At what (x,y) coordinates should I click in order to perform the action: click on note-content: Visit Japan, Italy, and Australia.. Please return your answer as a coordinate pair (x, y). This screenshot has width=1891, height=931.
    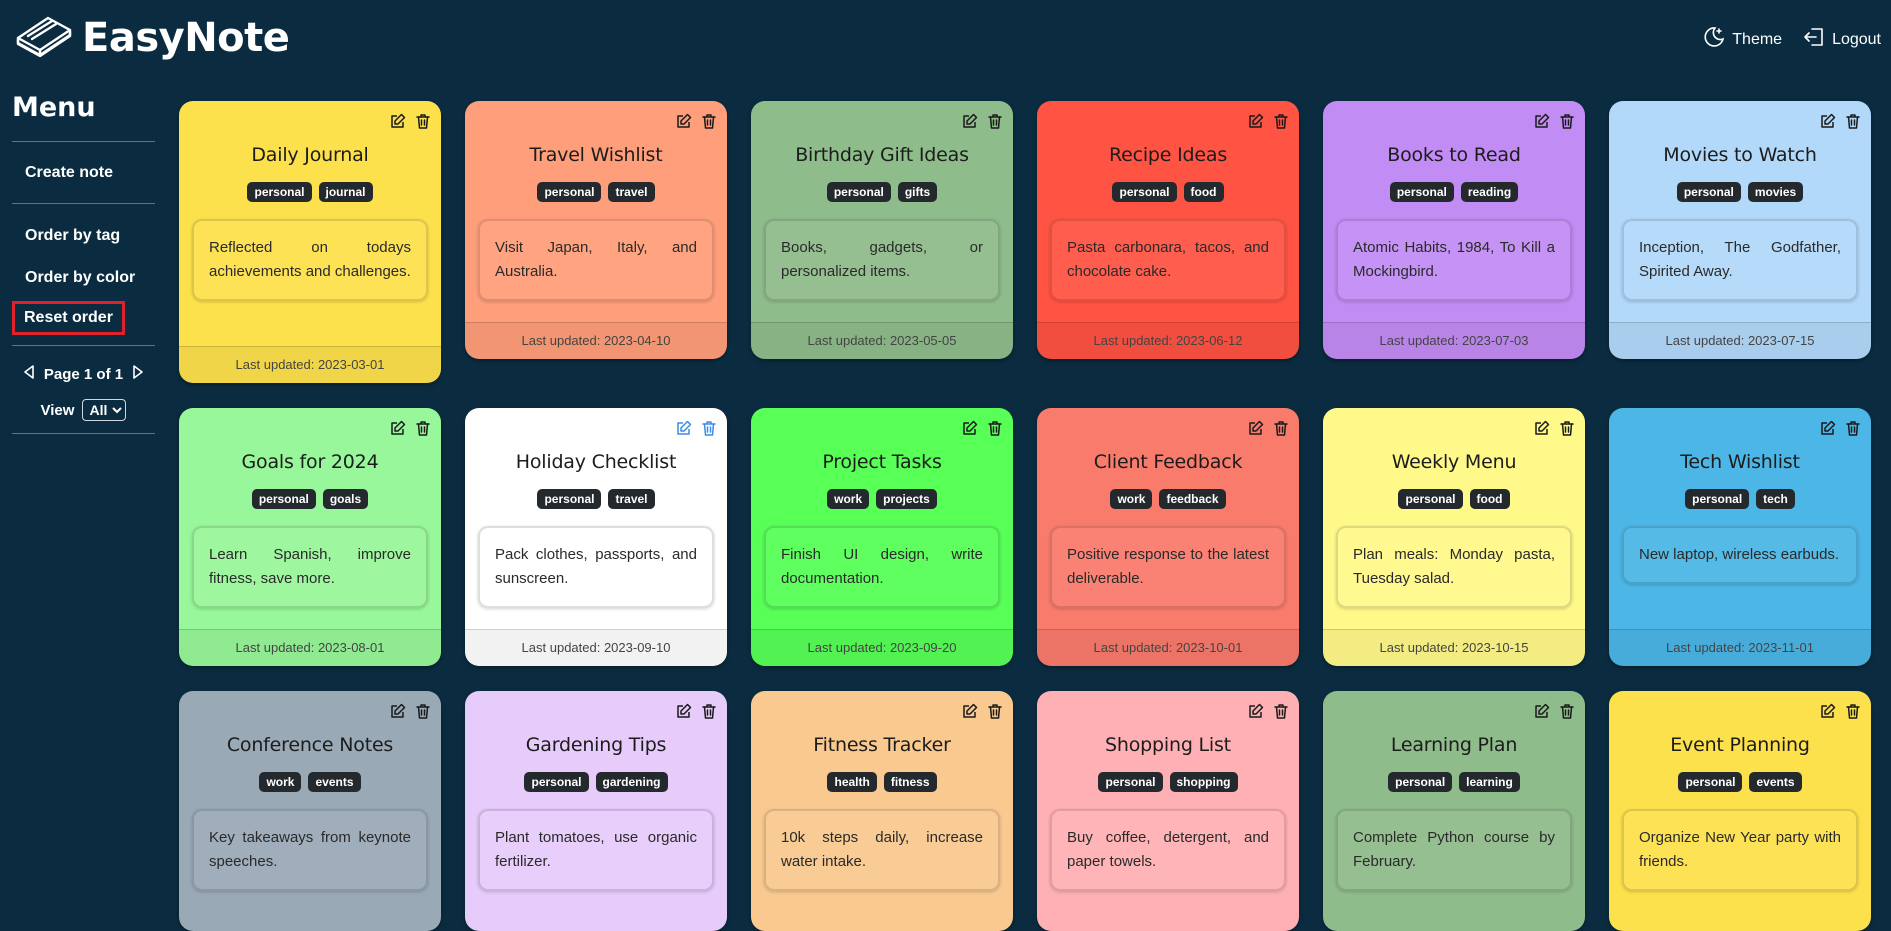
    Looking at the image, I should click on (596, 260).